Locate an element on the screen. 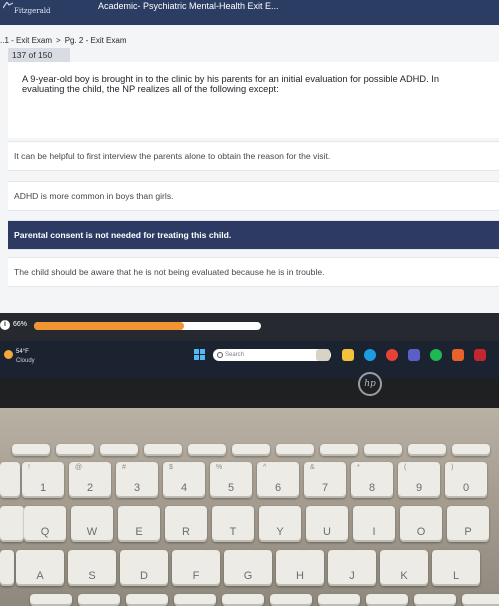 The width and height of the screenshot is (499, 606). key-shift-symbol: ! is located at coordinates (29, 467).